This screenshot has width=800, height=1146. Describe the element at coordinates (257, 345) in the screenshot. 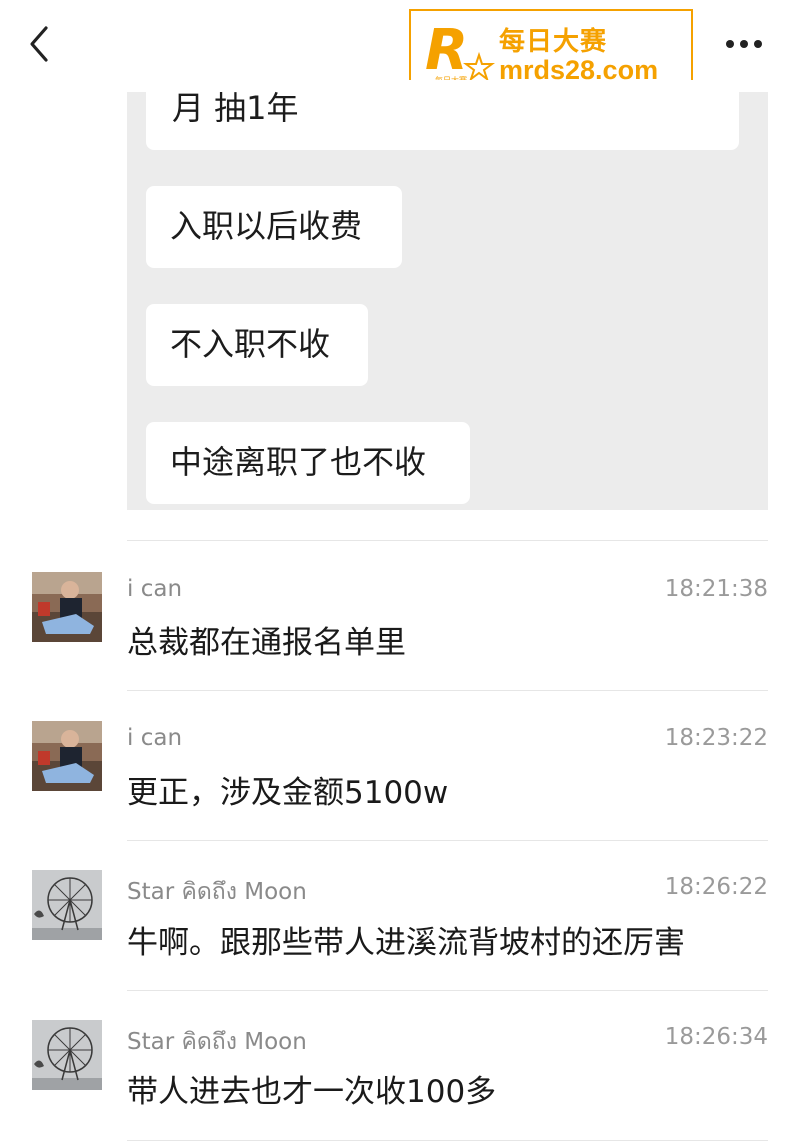

I see `quoted-message: 不入职不收` at that location.